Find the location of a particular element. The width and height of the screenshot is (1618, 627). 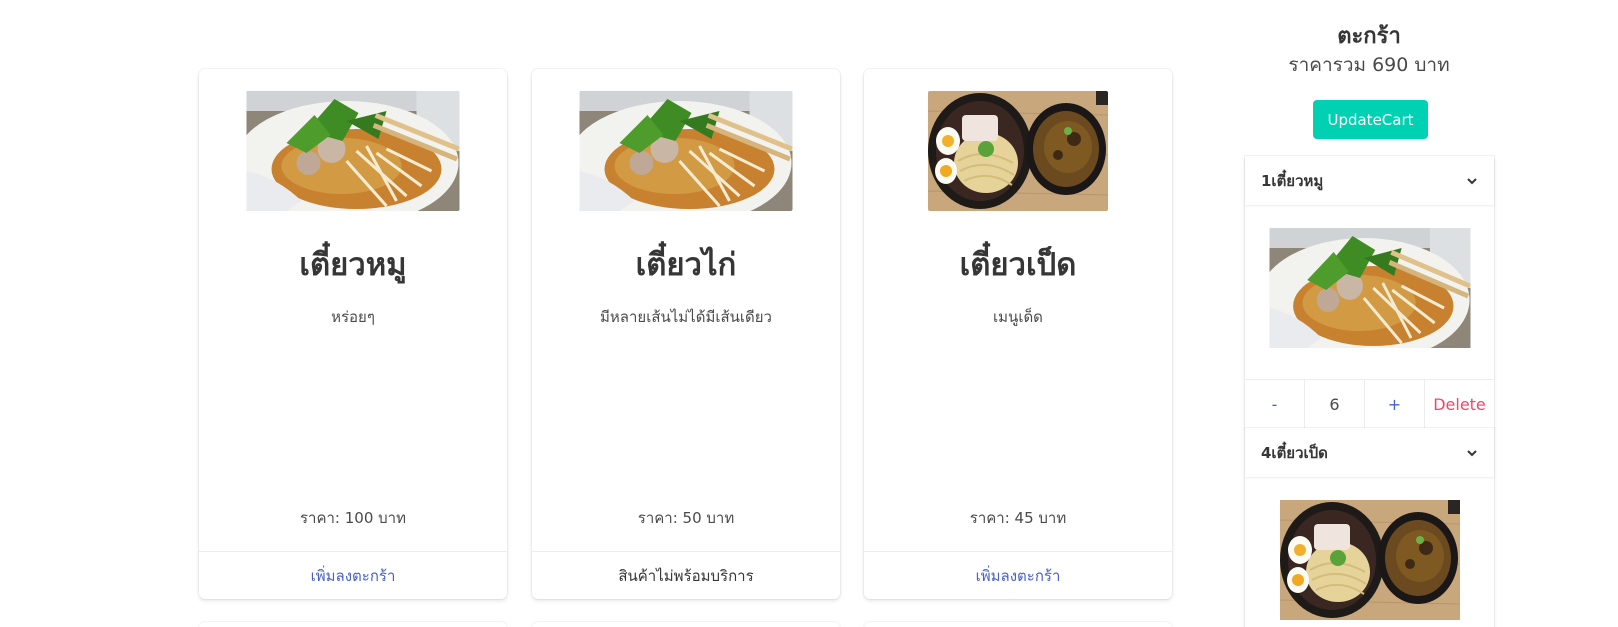

product-image-tsukemen is located at coordinates (1018, 151).